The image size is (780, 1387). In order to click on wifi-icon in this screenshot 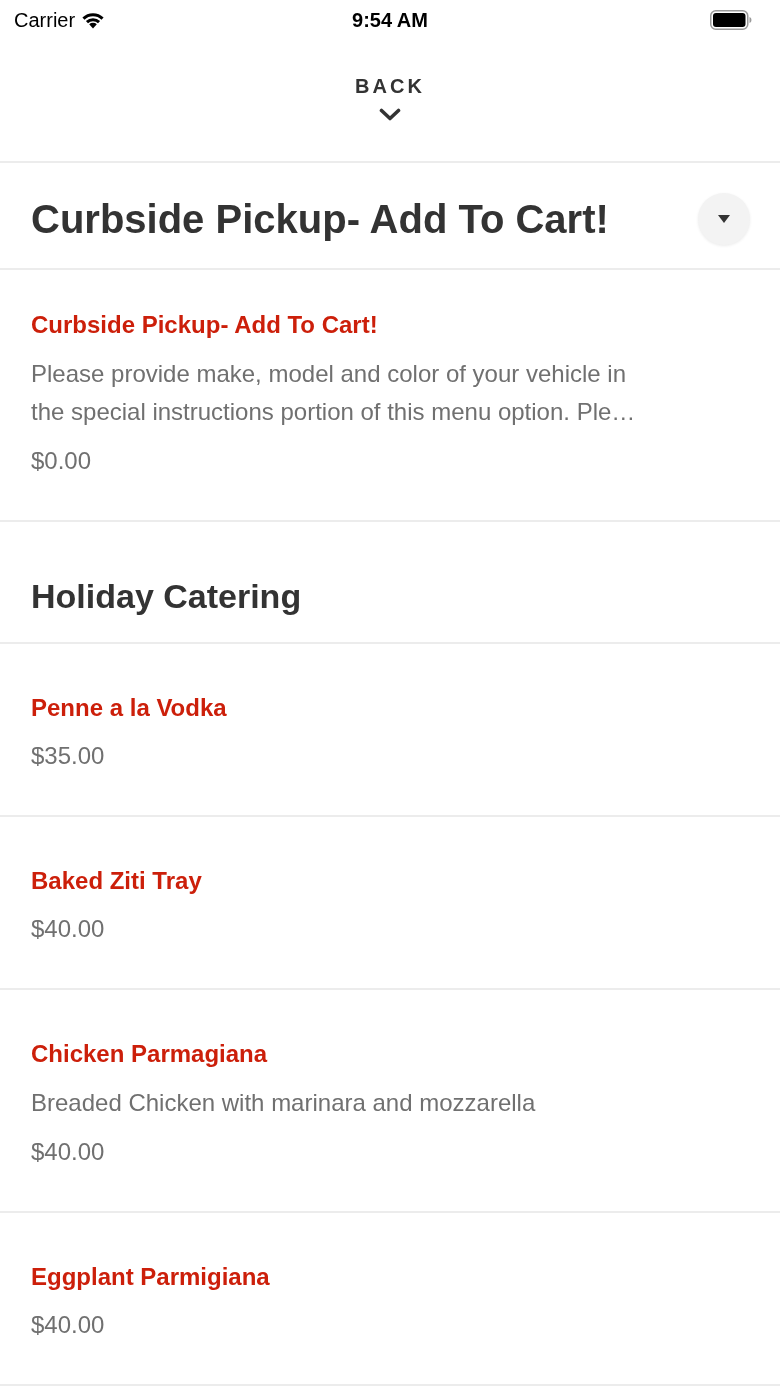, I will do `click(93, 20)`.